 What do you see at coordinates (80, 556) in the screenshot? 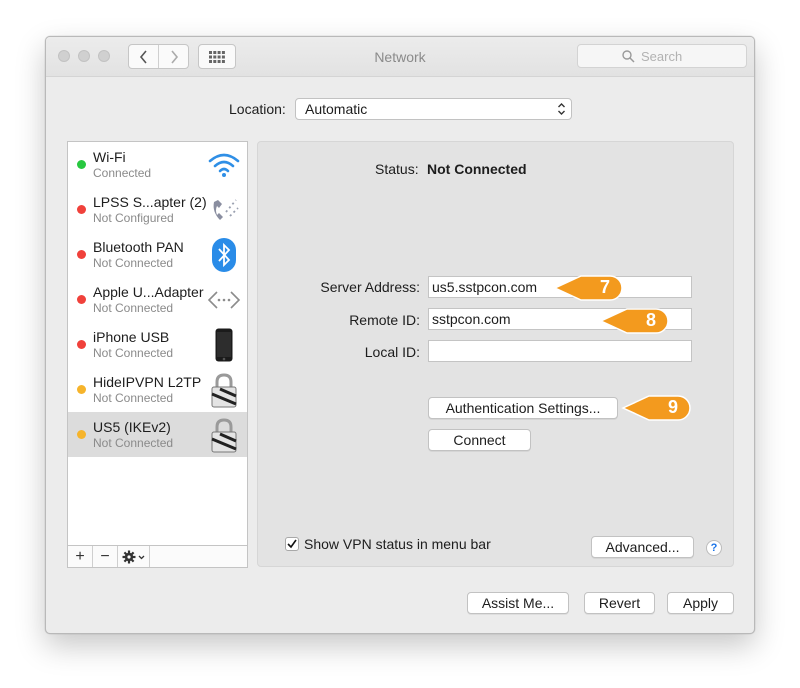
I see `add-service-button: +` at bounding box center [80, 556].